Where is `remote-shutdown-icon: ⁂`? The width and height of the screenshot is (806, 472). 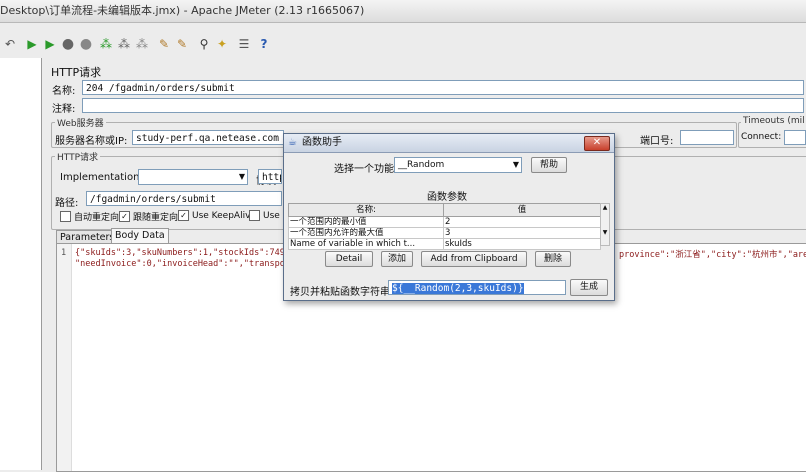 remote-shutdown-icon: ⁂ is located at coordinates (142, 44).